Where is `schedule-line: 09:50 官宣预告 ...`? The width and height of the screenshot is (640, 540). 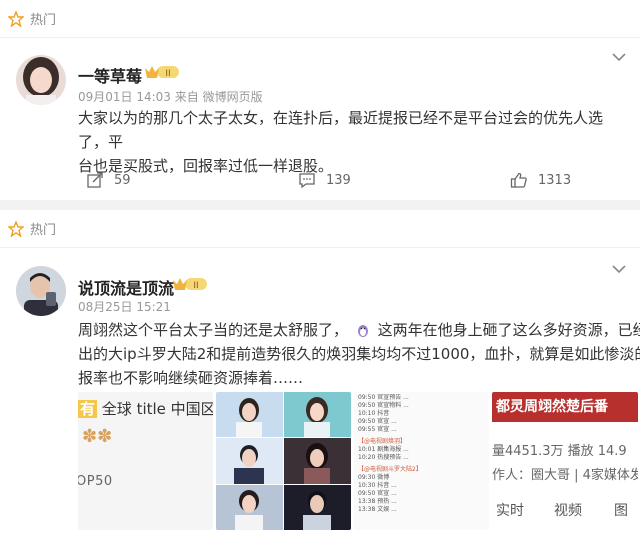 schedule-line: 09:50 官宣预告 ... is located at coordinates (383, 397).